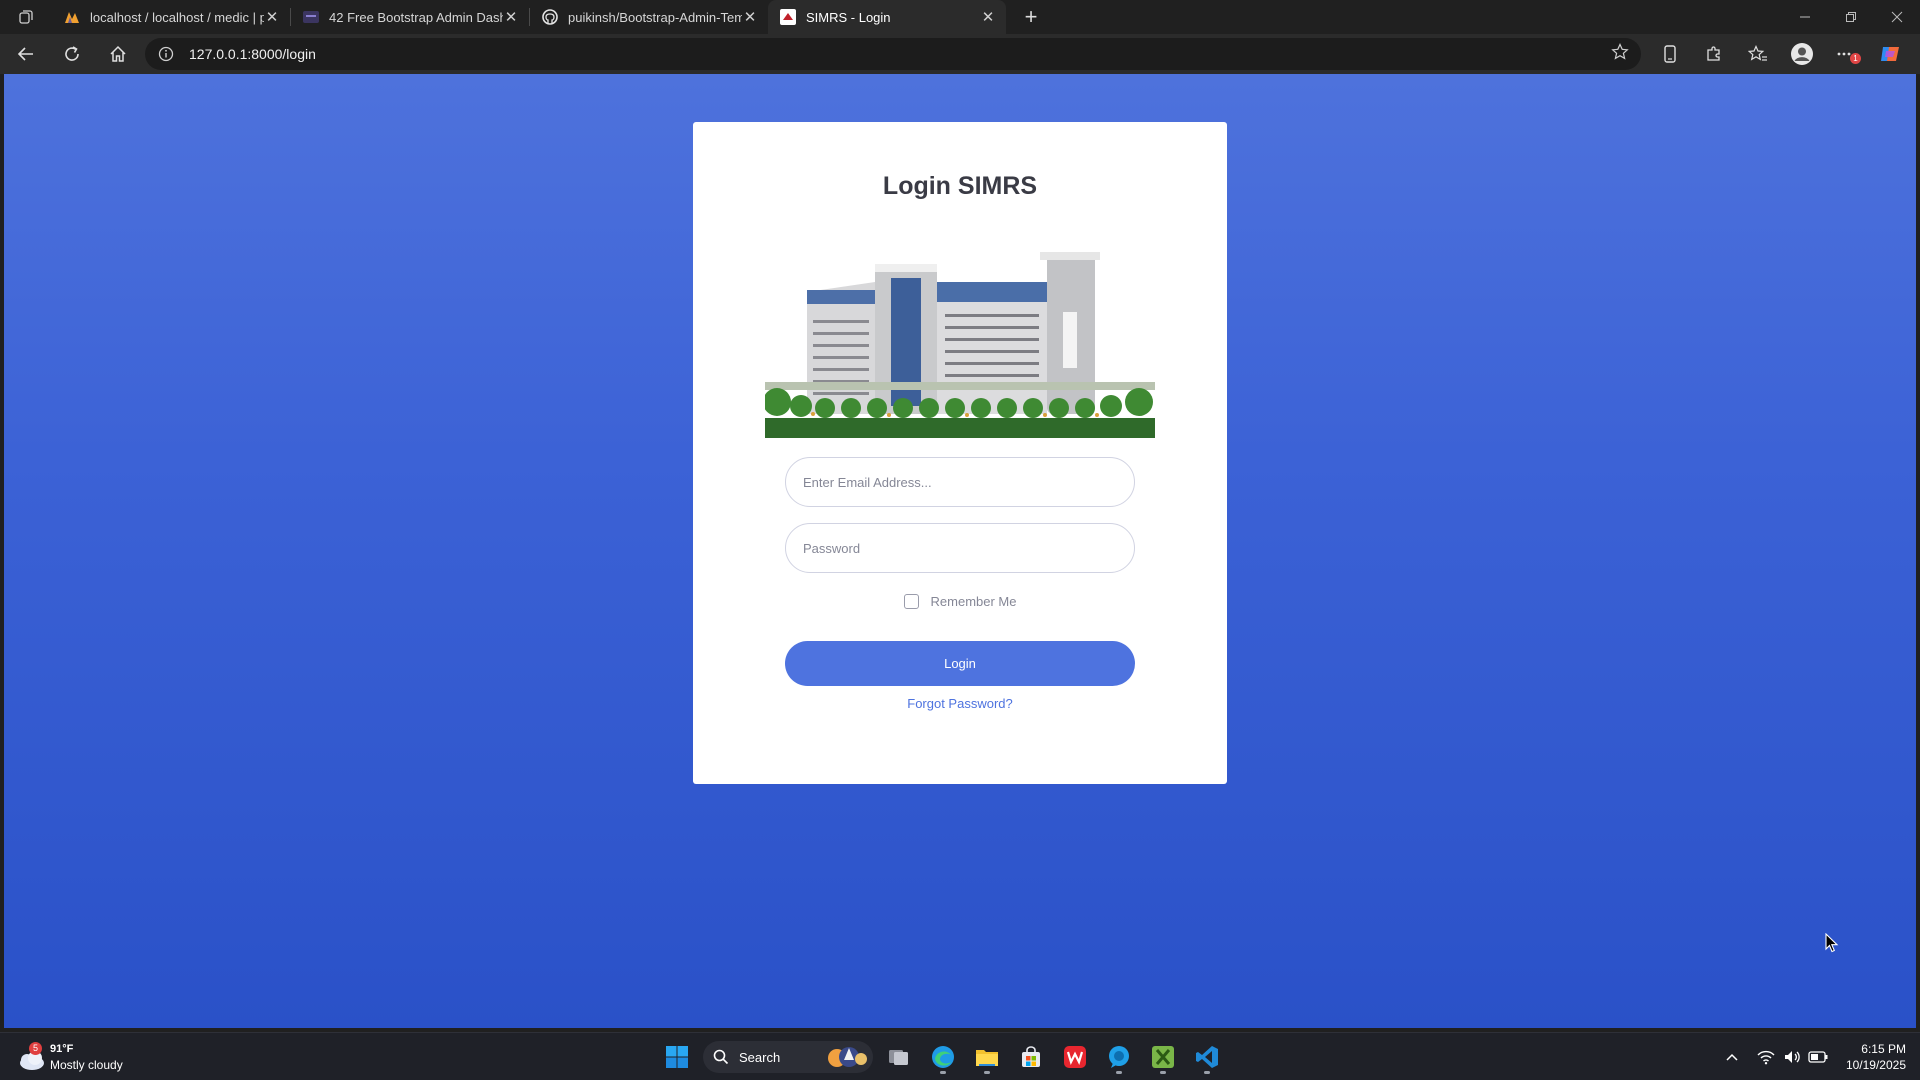 Image resolution: width=1920 pixels, height=1080 pixels. I want to click on remember-me-checkbox, so click(911, 601).